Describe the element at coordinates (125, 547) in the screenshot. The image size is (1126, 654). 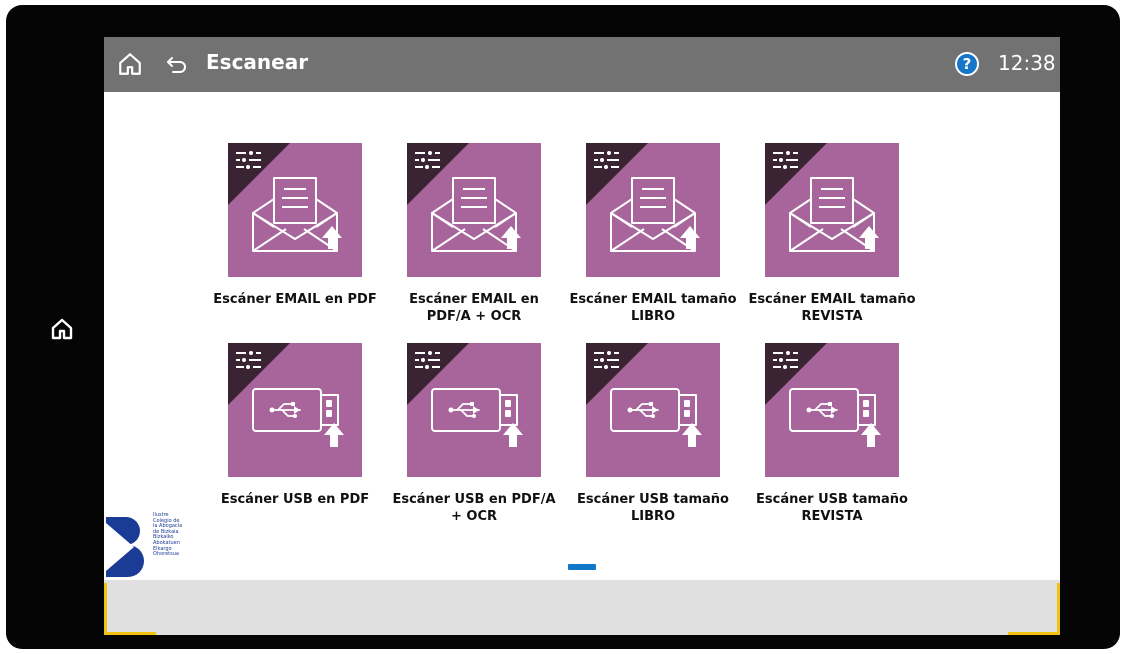
I see `logo-mark` at that location.